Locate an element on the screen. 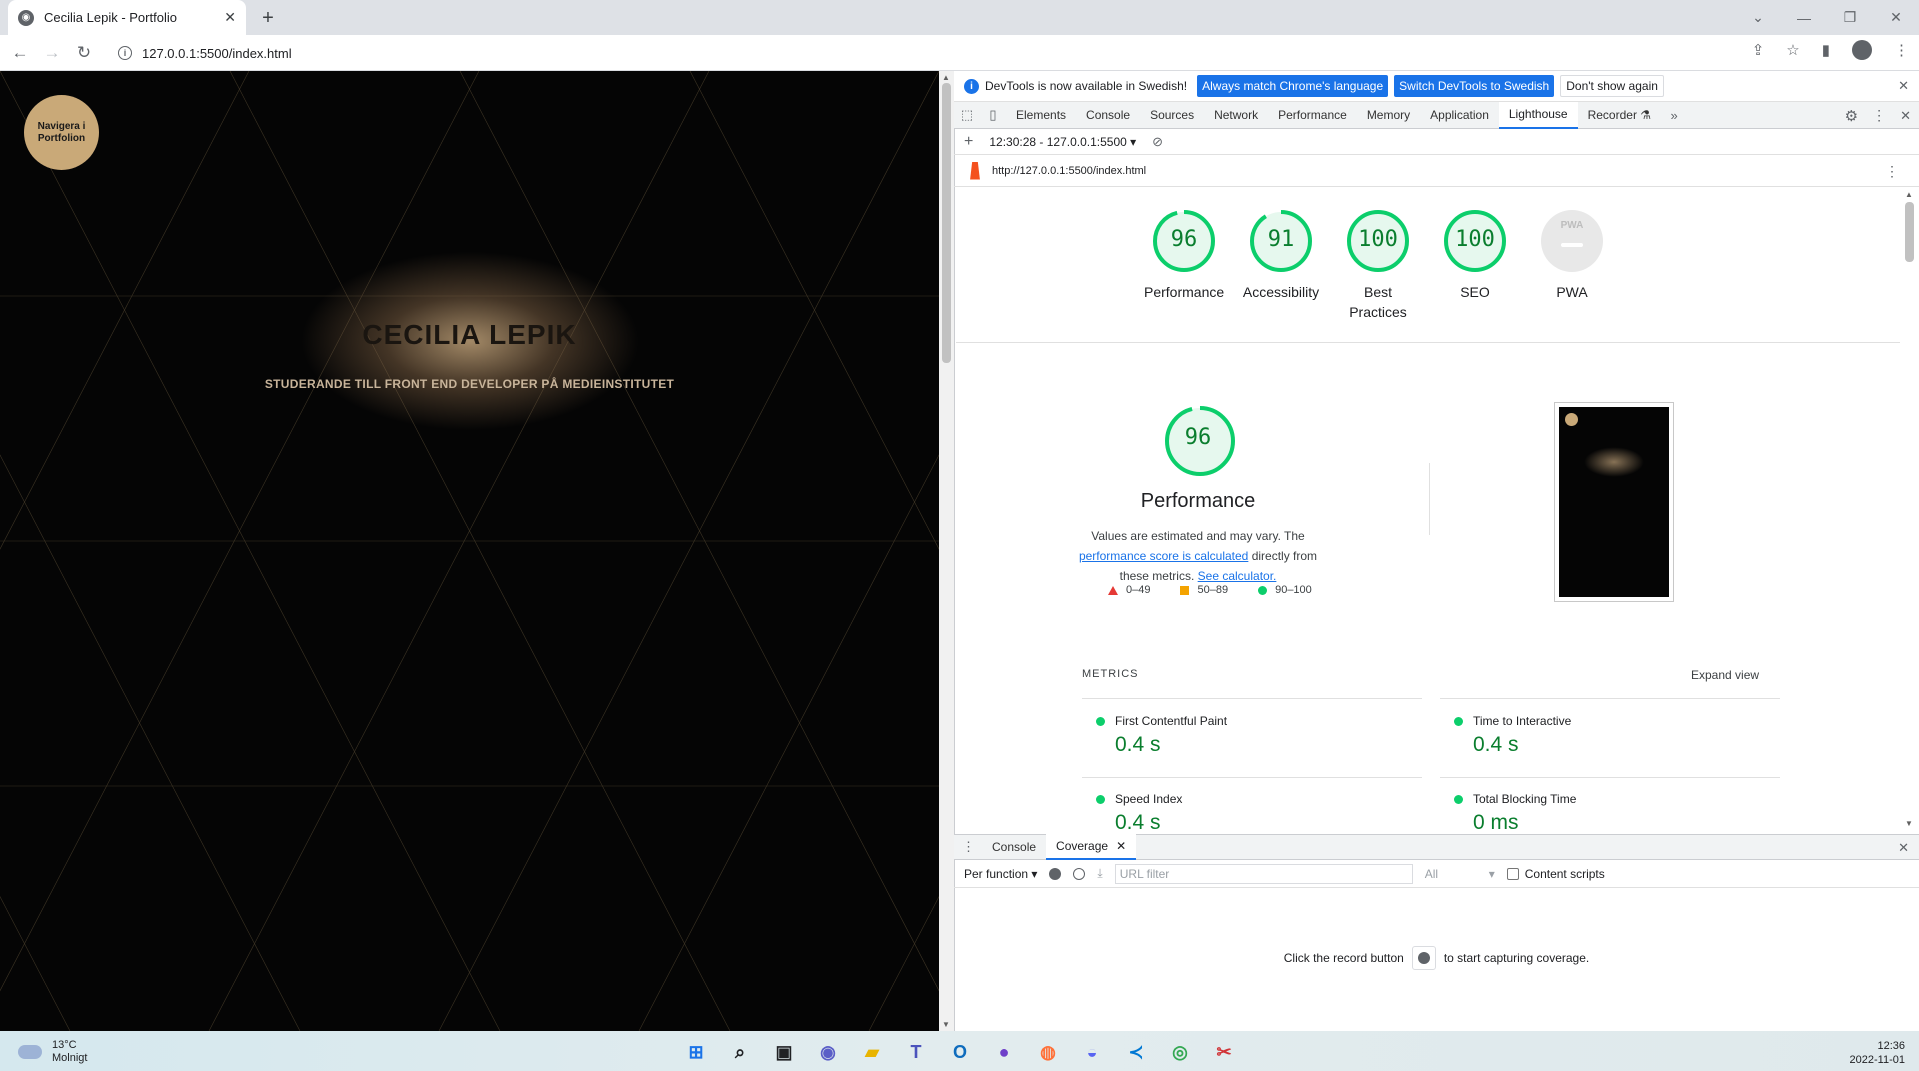 Image resolution: width=1919 pixels, height=1071 pixels. tab-elements: Elements is located at coordinates (1041, 115).